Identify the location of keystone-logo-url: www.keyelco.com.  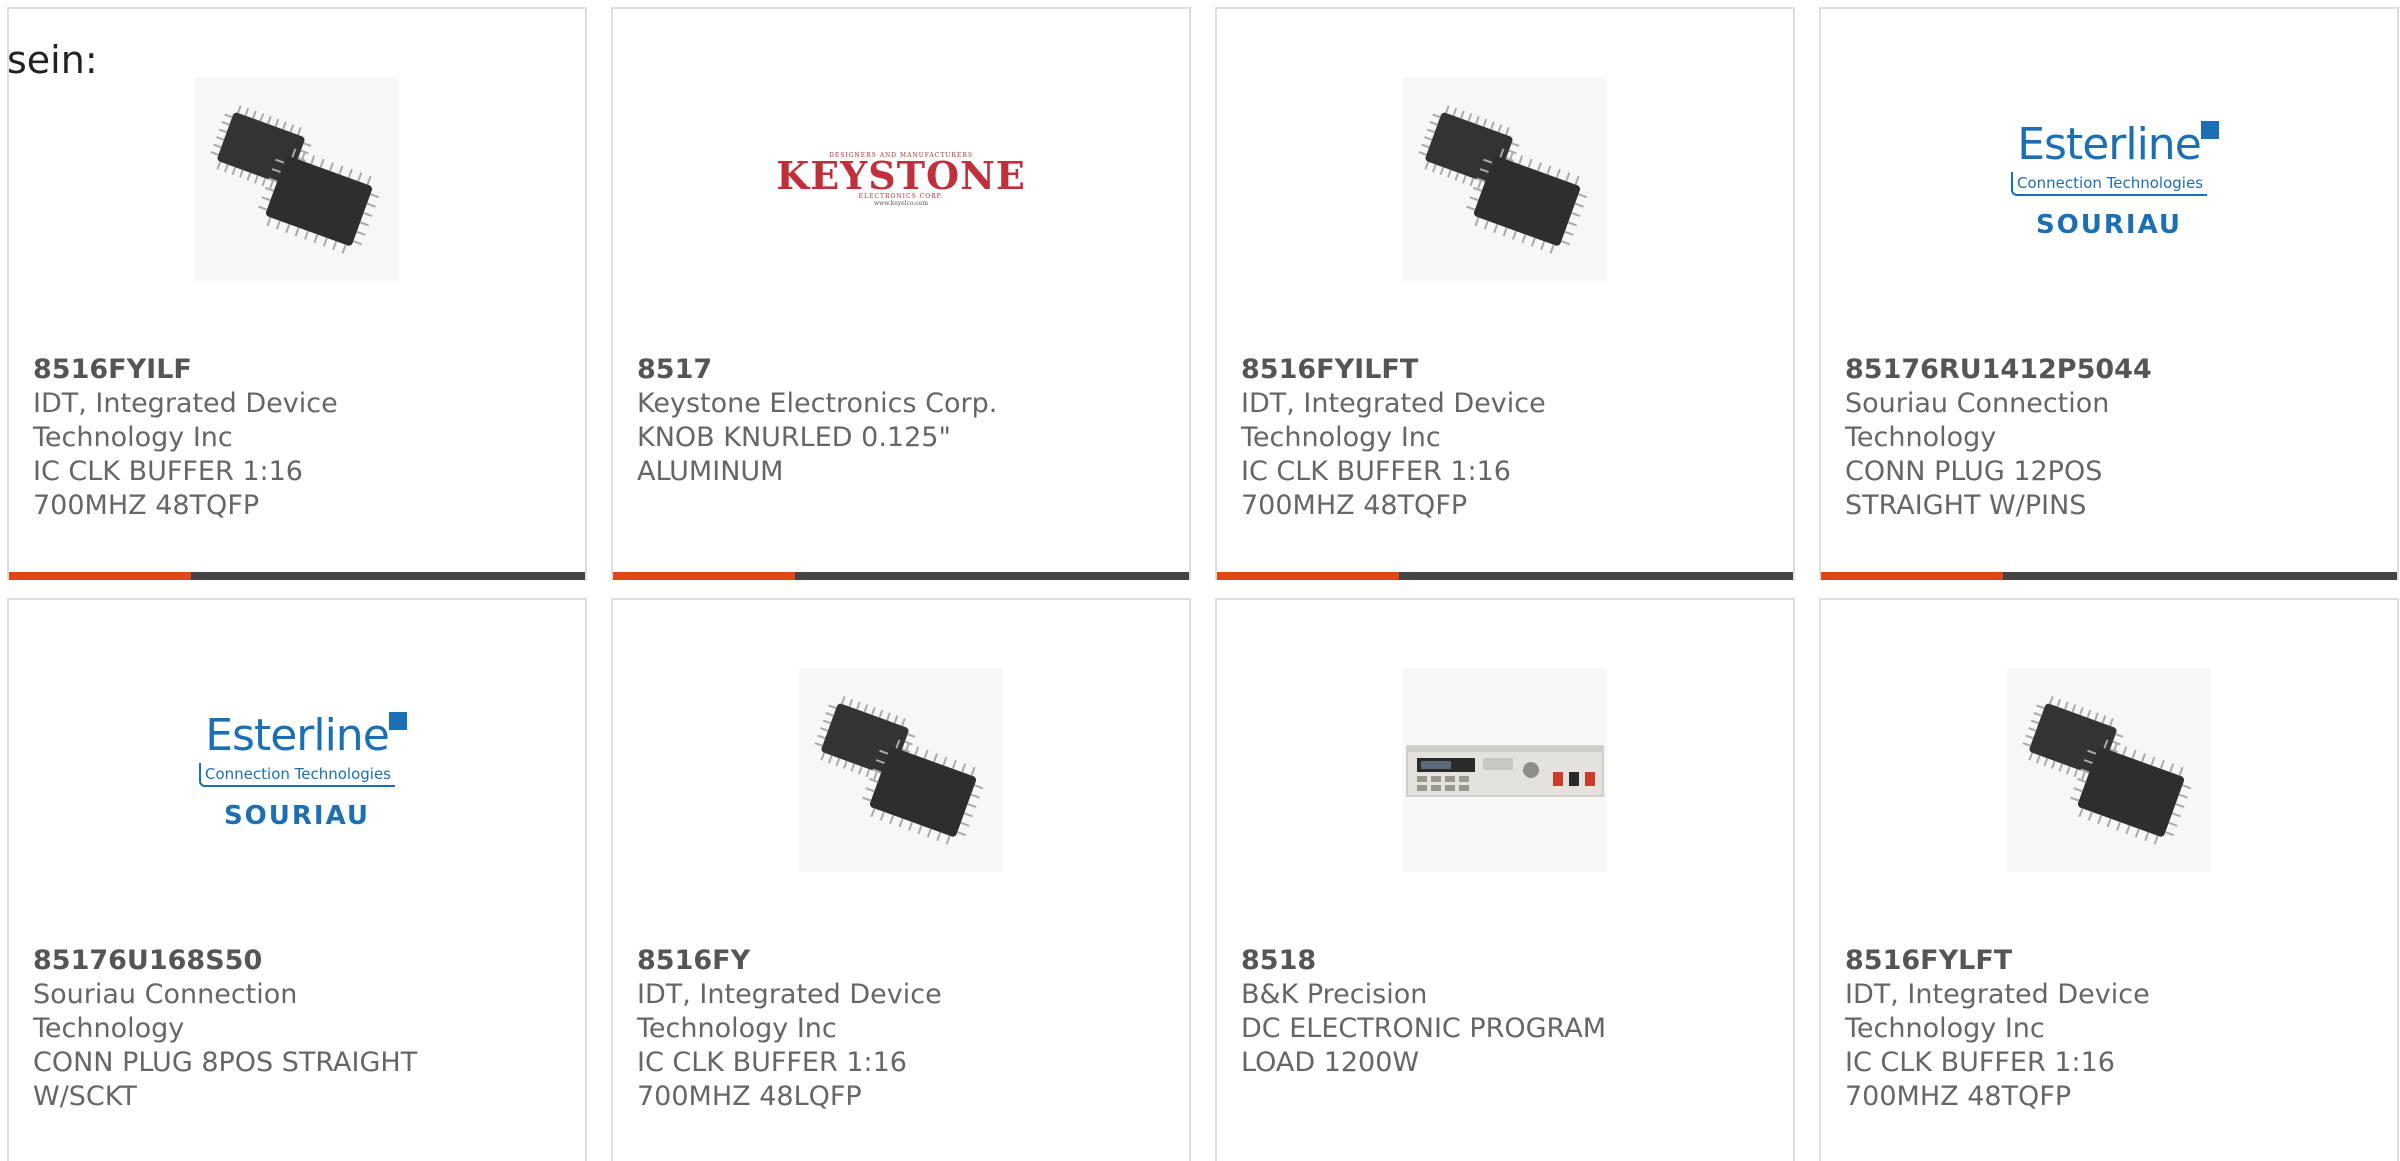
(901, 203).